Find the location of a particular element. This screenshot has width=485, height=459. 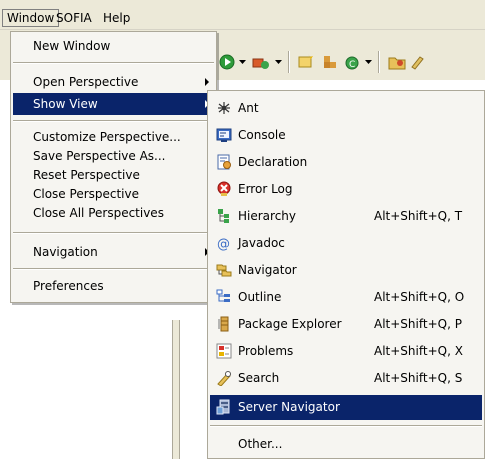

menu-item-close-all-perspectives: Close All Perspectives is located at coordinates (113, 213).